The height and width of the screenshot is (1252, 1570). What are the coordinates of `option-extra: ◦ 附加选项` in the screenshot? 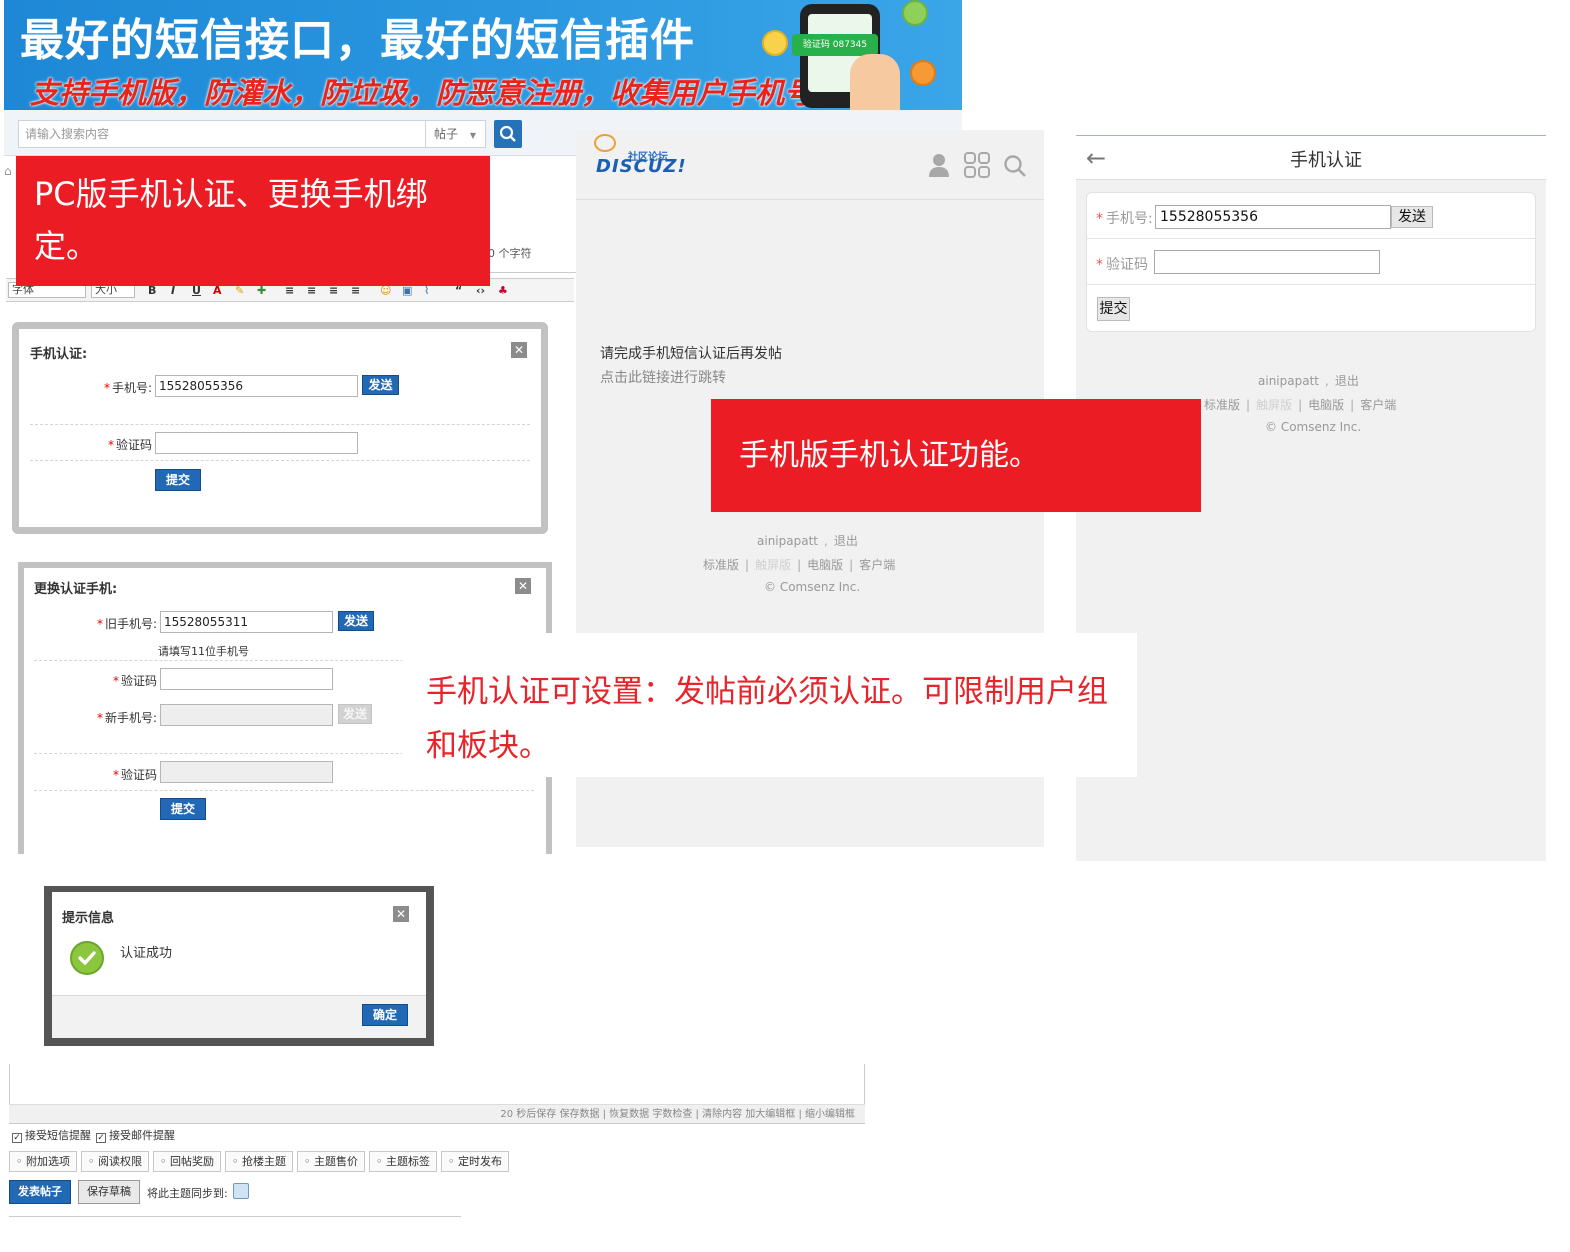 It's located at (43, 1161).